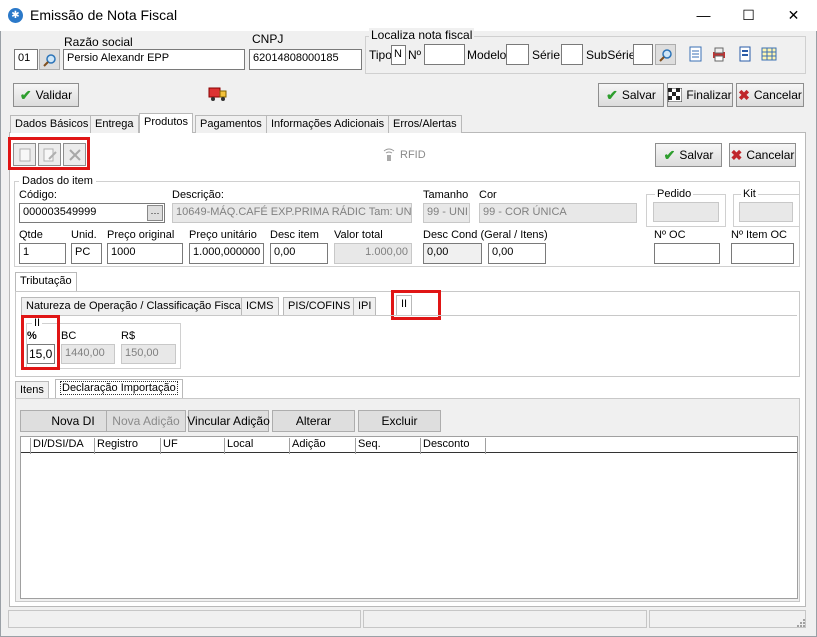 This screenshot has width=817, height=637. Describe the element at coordinates (42, 253) in the screenshot. I see `qtde-field: 1` at that location.